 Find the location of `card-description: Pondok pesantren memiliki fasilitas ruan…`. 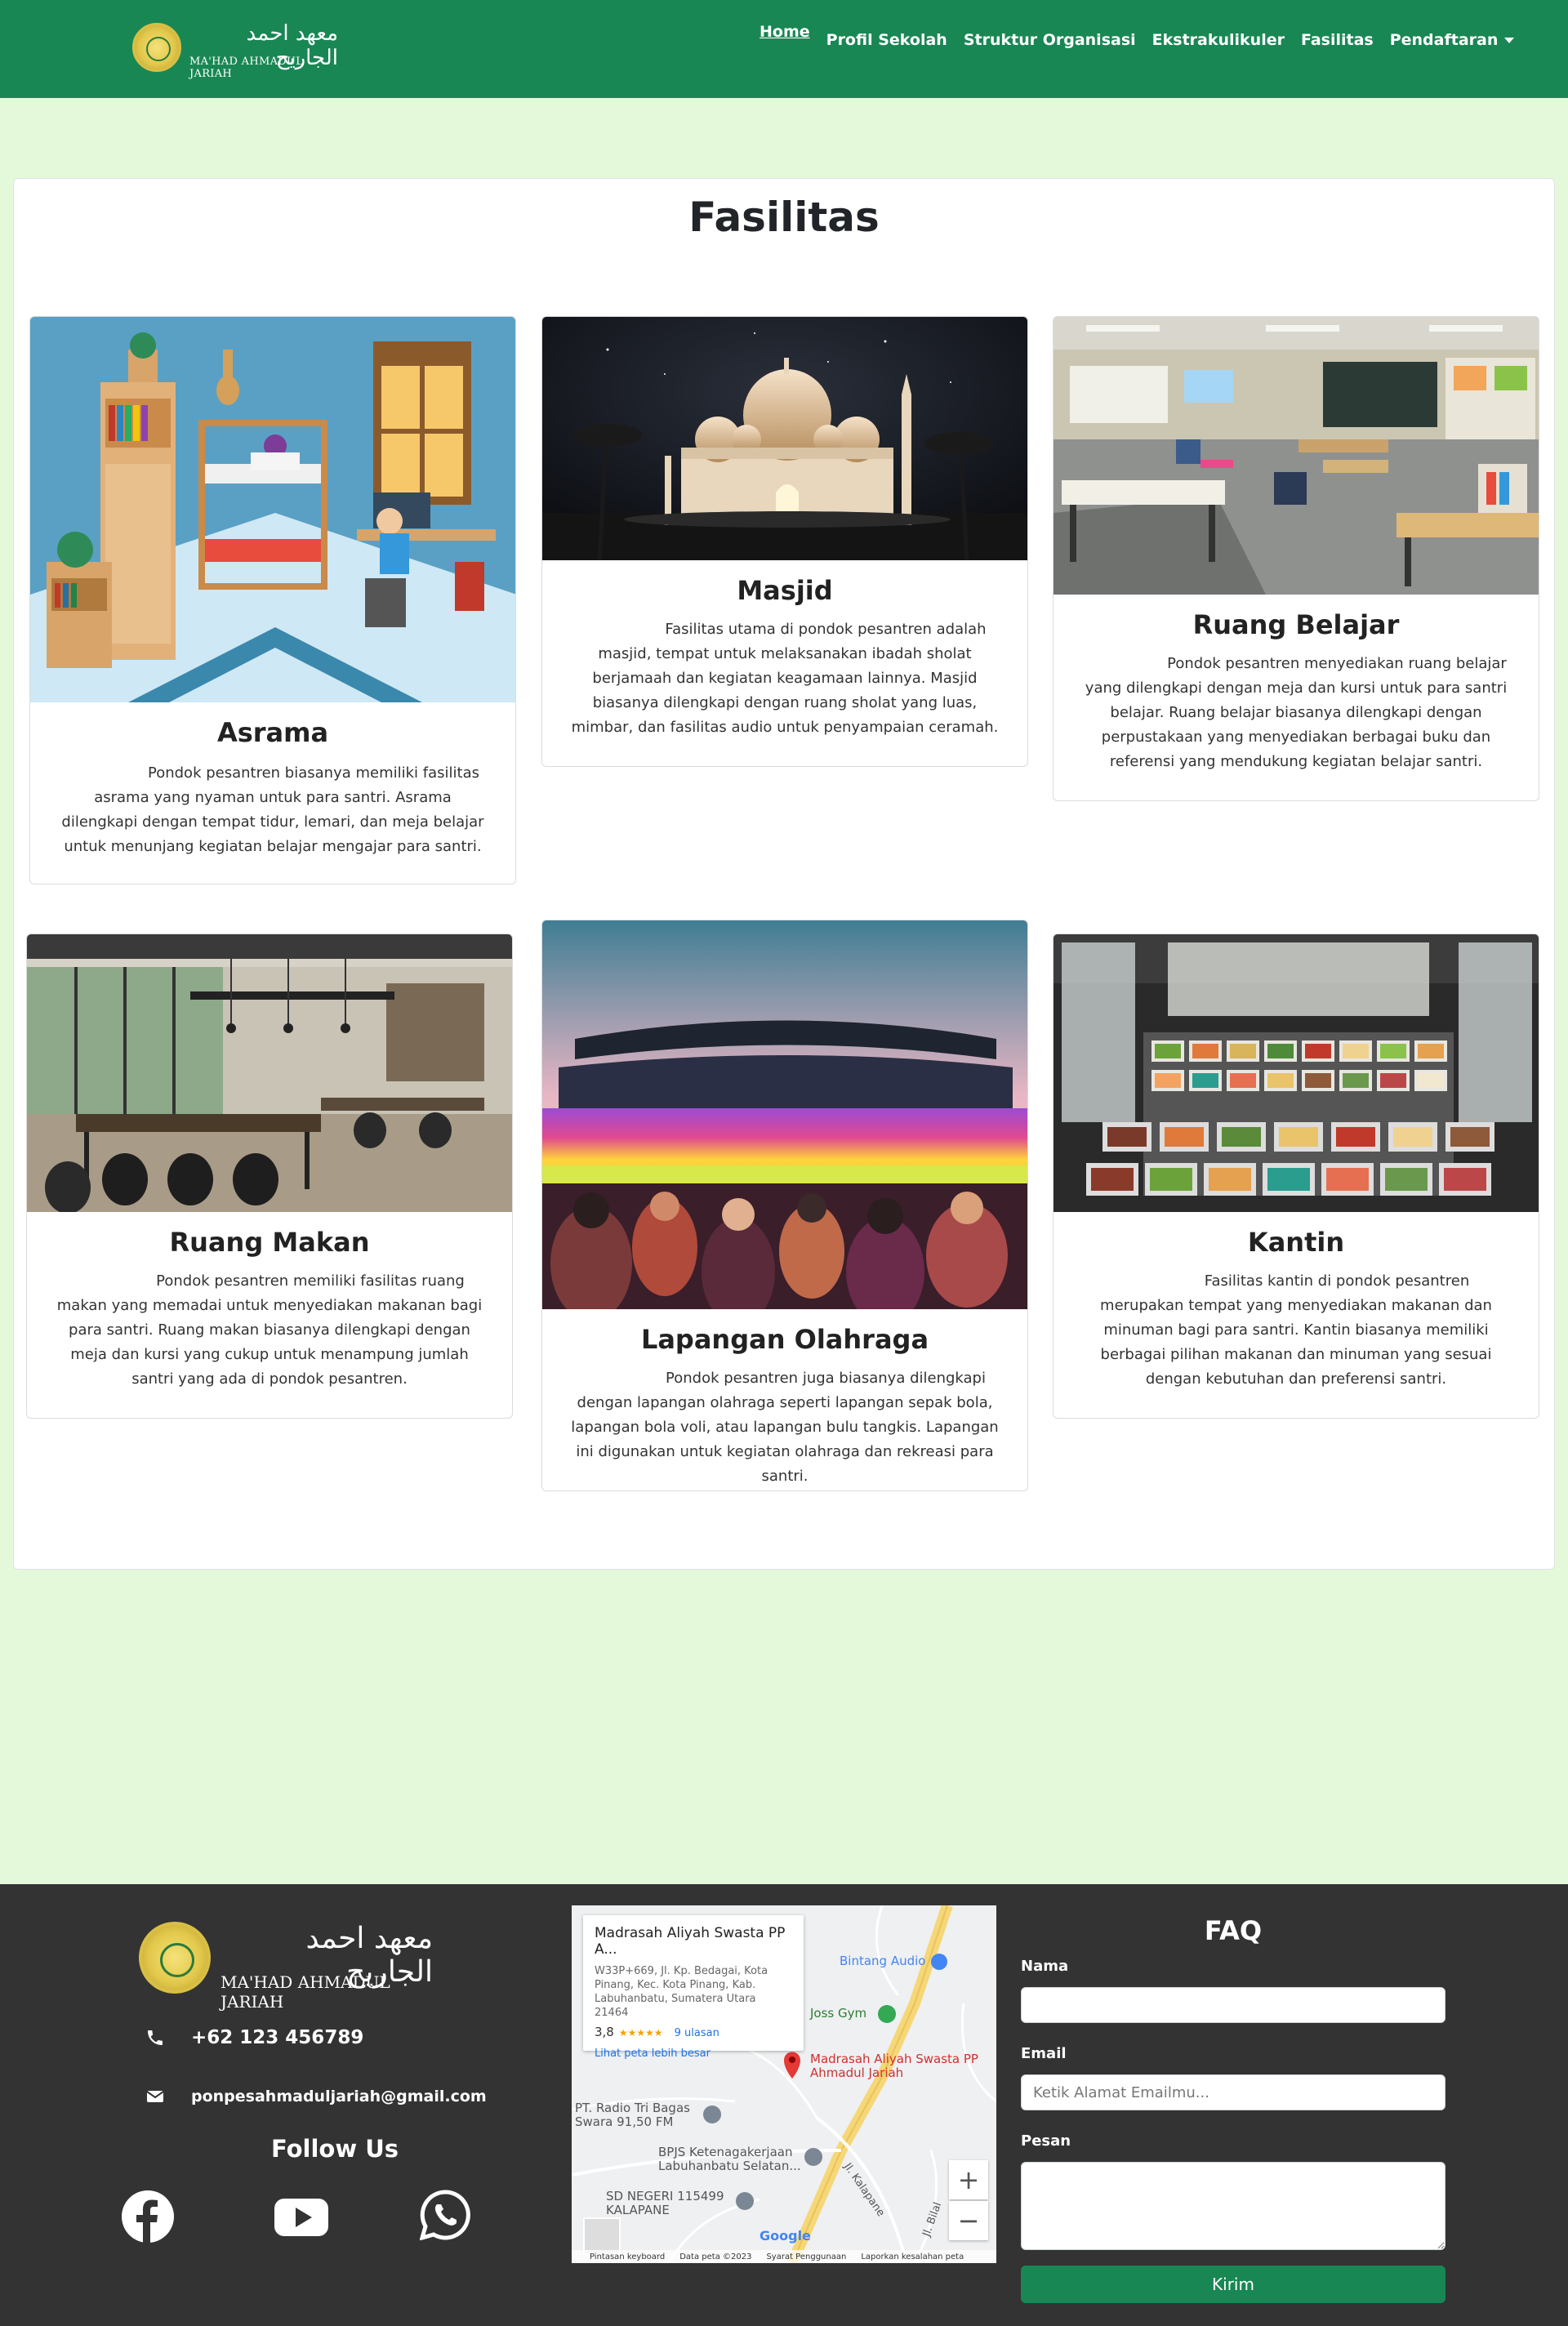

card-description: Pondok pesantren memiliki fasilitas ruan… is located at coordinates (269, 1330).